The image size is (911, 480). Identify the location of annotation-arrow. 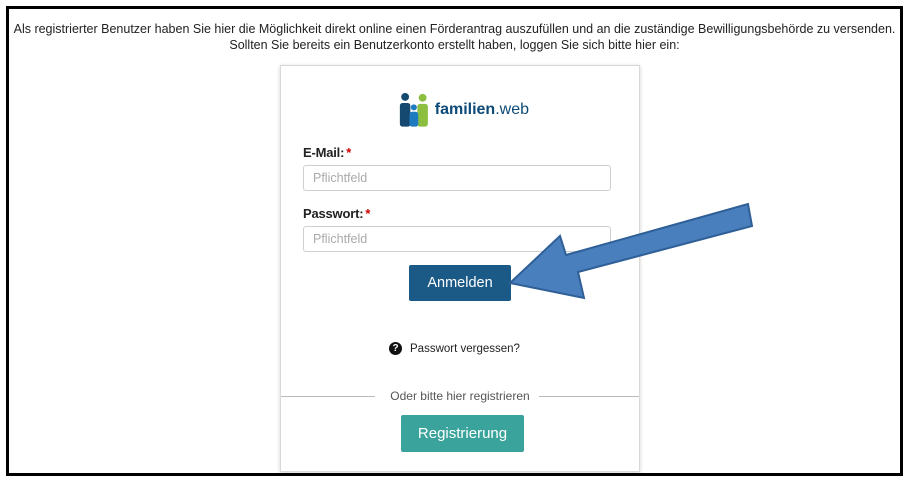
(631, 251).